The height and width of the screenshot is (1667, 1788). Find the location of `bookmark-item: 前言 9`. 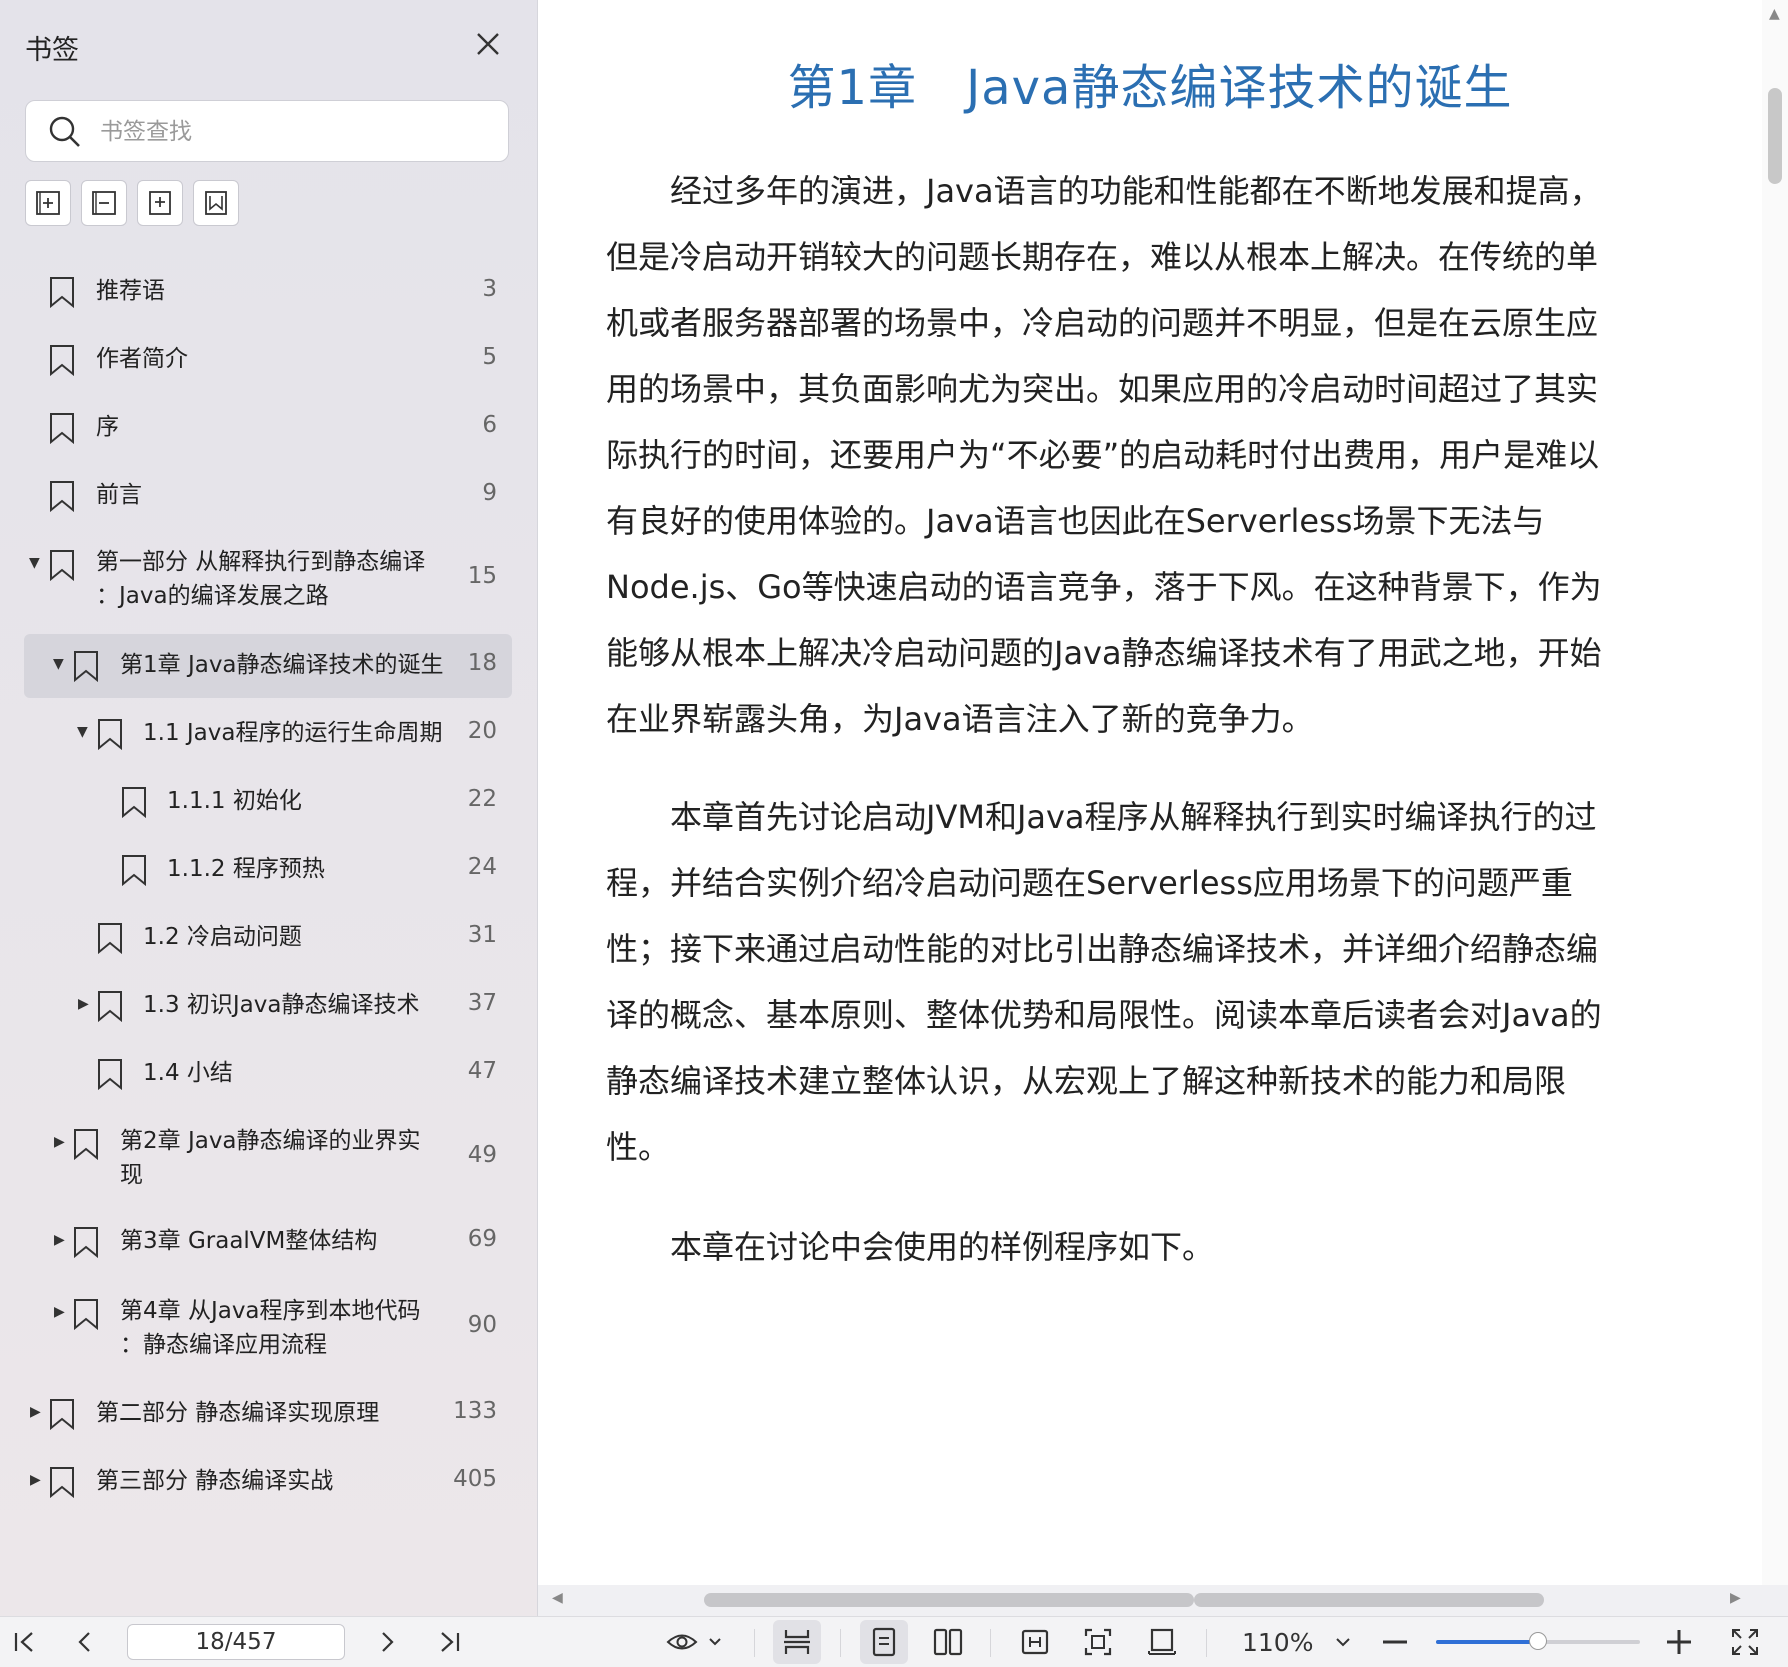

bookmark-item: 前言 9 is located at coordinates (268, 496).